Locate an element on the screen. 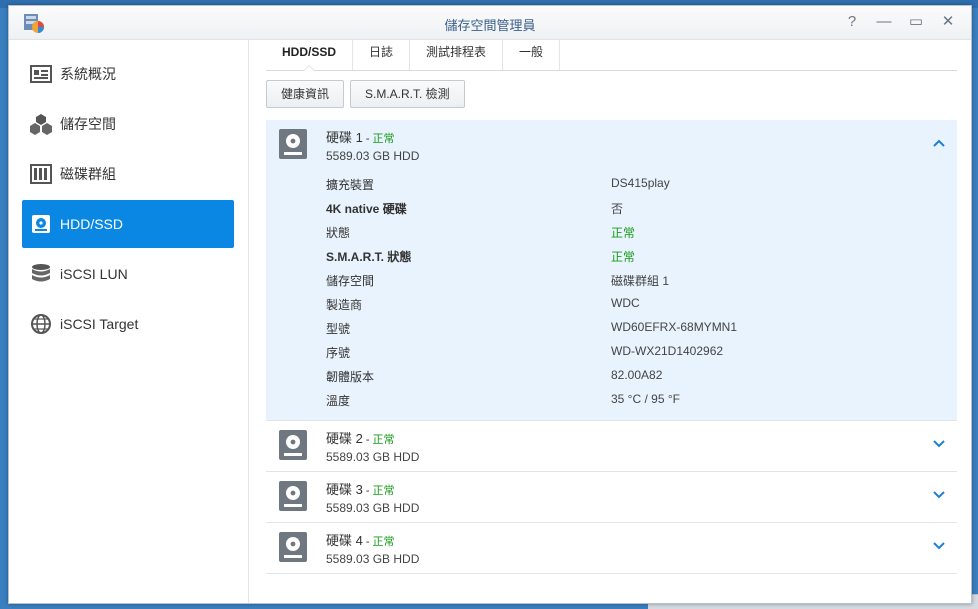 This screenshot has height=609, width=978. detail-label: 製造商 is located at coordinates (344, 305).